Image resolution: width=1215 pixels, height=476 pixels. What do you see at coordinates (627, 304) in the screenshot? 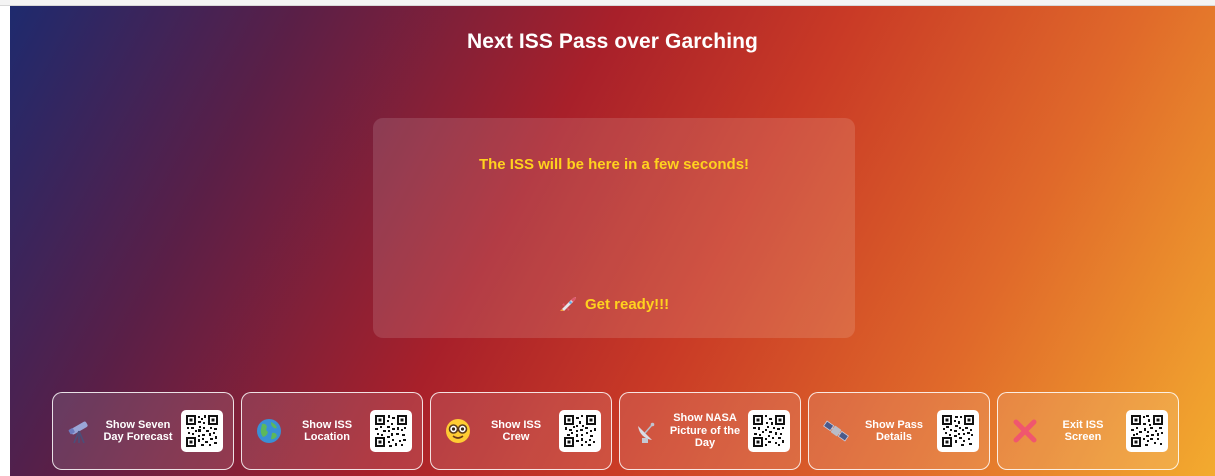
I see `get-ready-text: Get ready!!!` at bounding box center [627, 304].